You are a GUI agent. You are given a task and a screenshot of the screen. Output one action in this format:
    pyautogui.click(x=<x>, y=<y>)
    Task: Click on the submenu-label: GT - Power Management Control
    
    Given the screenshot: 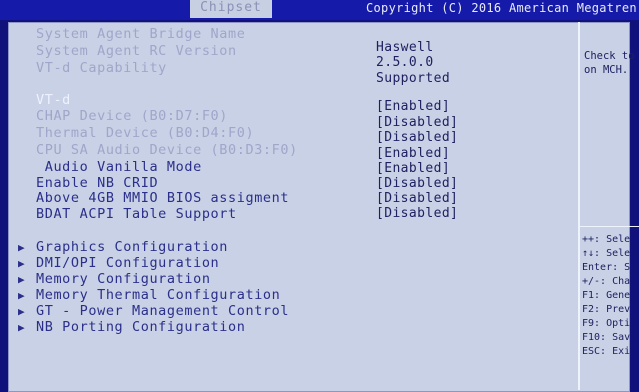 What is the action you would take?
    pyautogui.click(x=163, y=311)
    